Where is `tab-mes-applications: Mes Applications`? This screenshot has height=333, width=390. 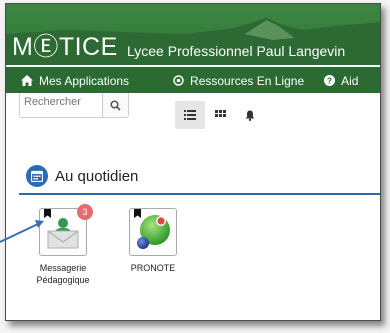
tab-mes-applications: Mes Applications is located at coordinates (80, 80).